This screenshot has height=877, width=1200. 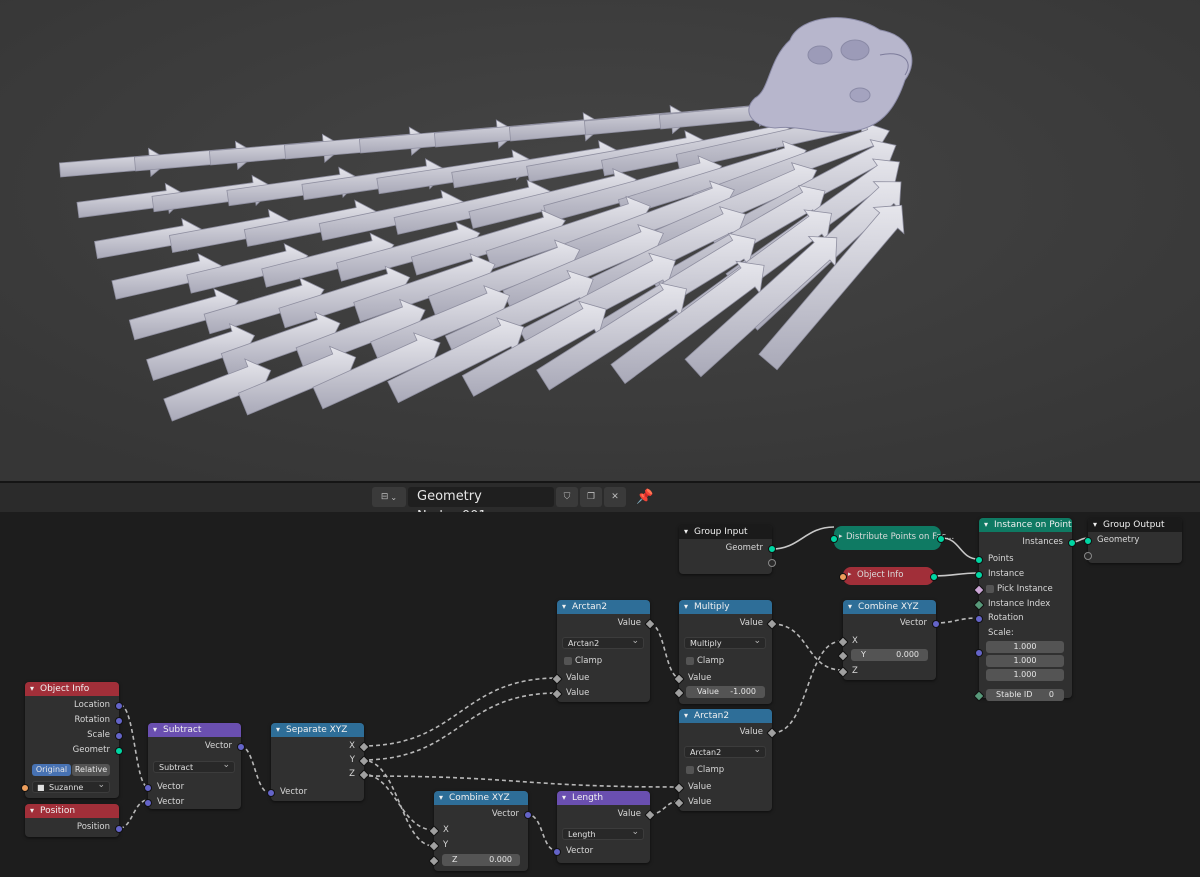 I want to click on input-value-1: Value, so click(x=578, y=678).